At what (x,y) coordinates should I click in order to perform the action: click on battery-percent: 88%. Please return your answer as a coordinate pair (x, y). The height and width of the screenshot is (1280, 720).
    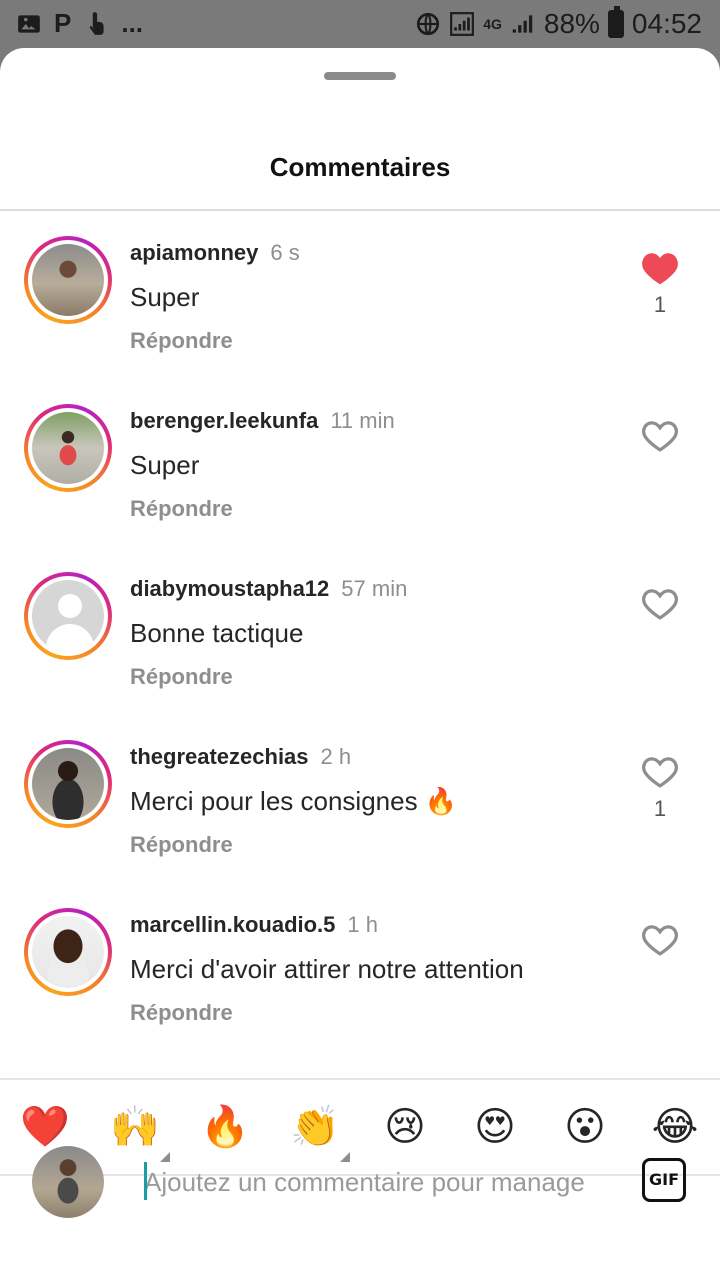
    Looking at the image, I should click on (571, 23).